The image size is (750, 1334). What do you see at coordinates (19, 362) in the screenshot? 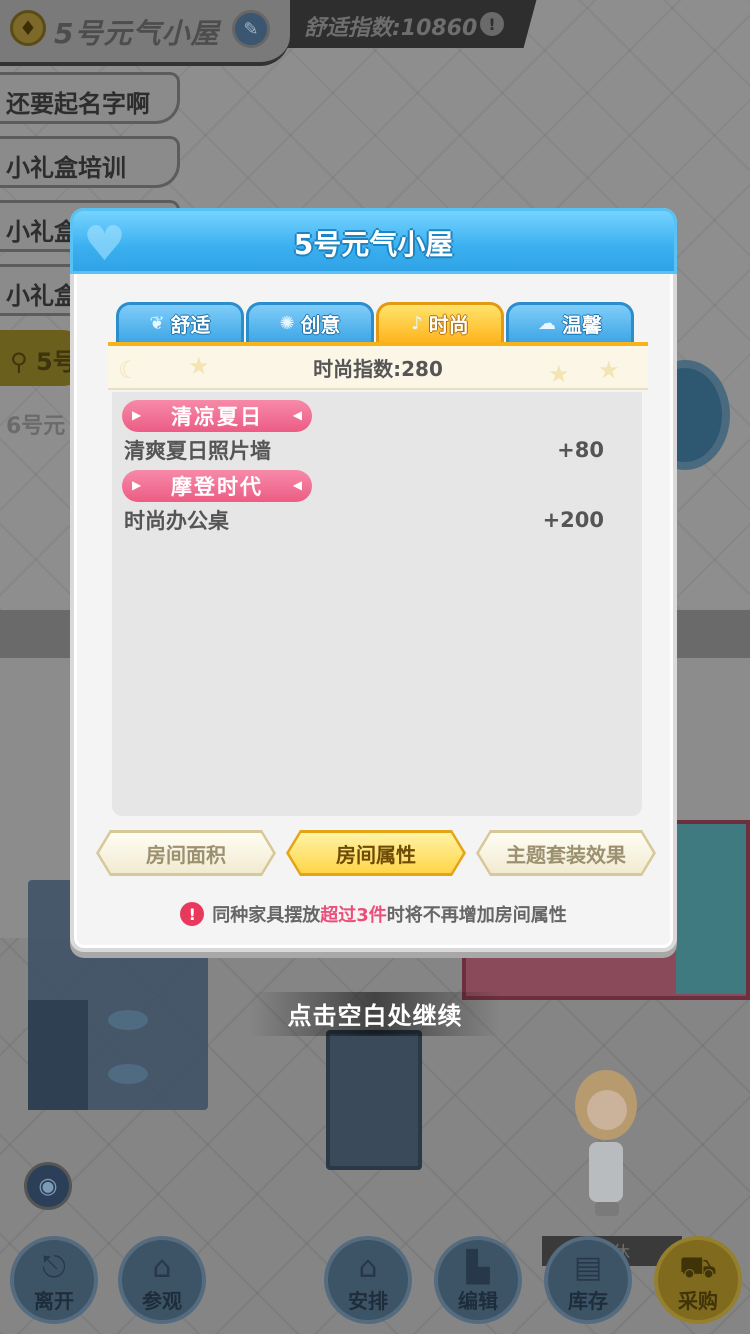
I see `location-pin-icon: ⚲` at bounding box center [19, 362].